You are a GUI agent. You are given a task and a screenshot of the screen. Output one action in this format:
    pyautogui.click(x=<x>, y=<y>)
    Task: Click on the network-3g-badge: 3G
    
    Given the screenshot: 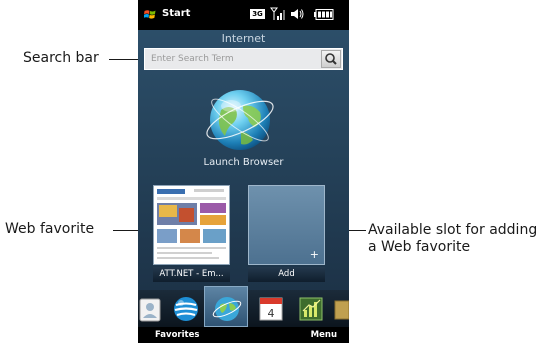 What is the action you would take?
    pyautogui.click(x=257, y=14)
    